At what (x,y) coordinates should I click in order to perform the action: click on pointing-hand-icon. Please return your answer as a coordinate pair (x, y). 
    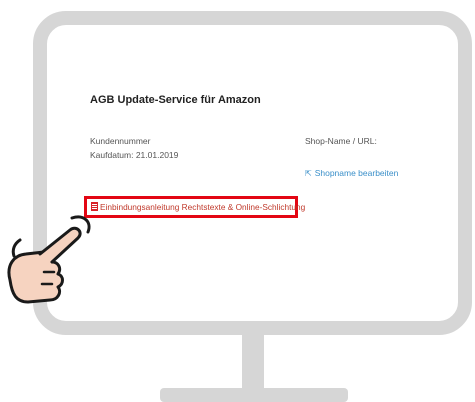
    Looking at the image, I should click on (49, 259).